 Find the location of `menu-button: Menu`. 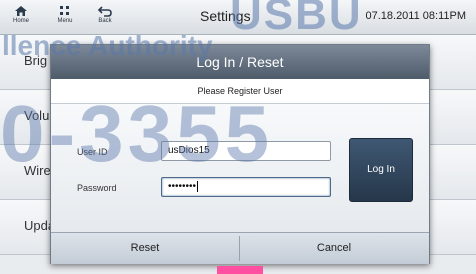

menu-button: Menu is located at coordinates (65, 17).